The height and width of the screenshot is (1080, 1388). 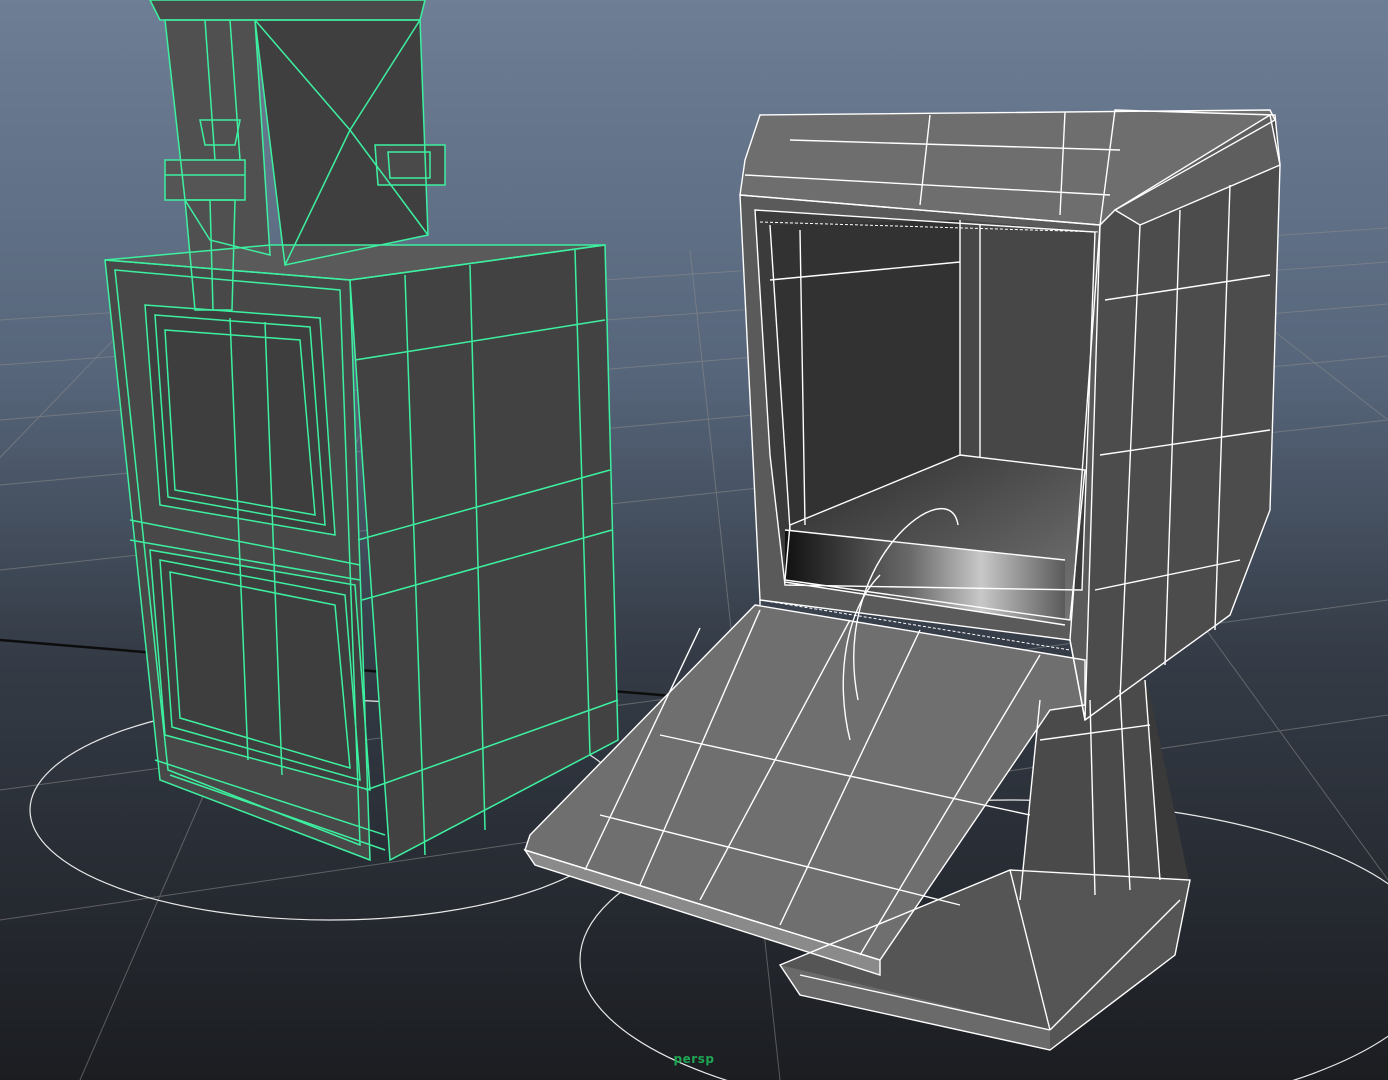 I want to click on camera-label: persp, so click(x=694, y=1059).